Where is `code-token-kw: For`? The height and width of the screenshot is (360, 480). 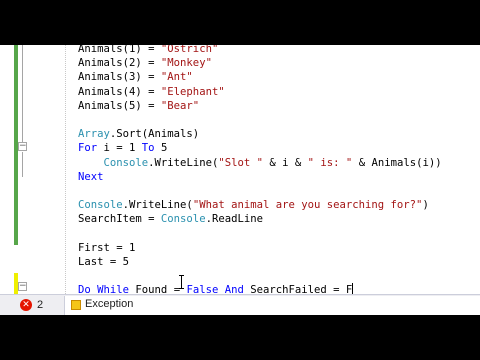 code-token-kw: For is located at coordinates (88, 148).